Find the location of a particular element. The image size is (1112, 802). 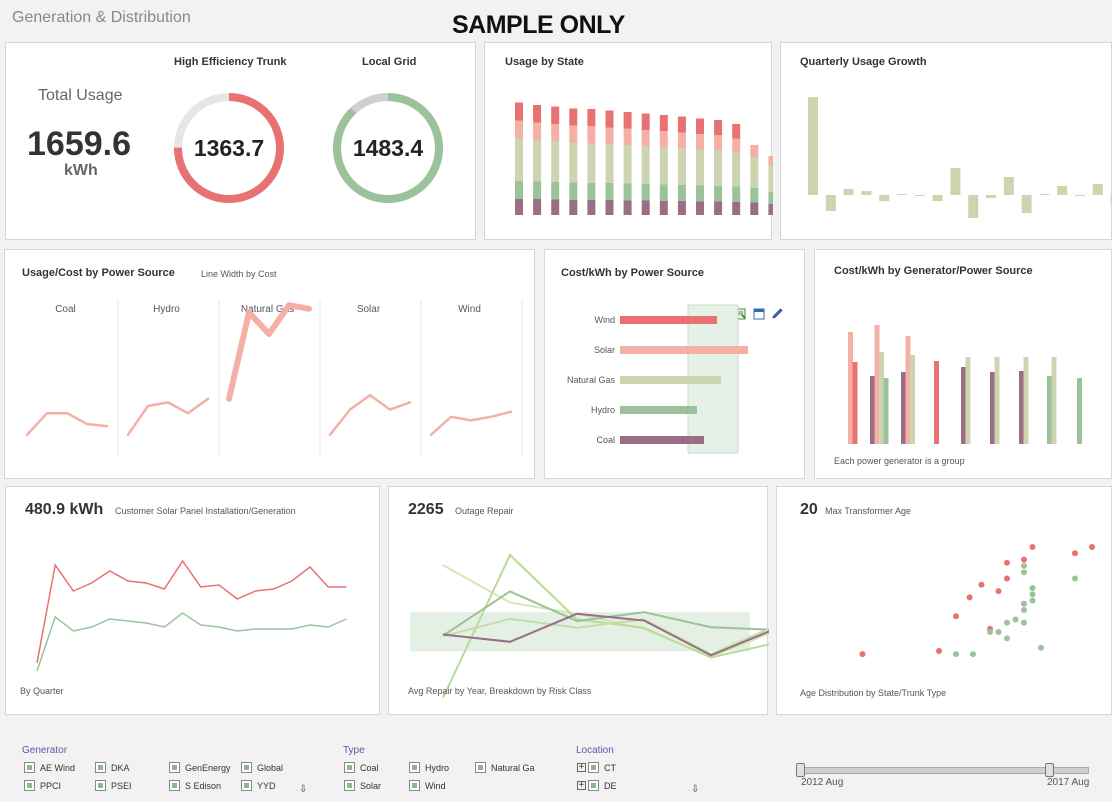

quarterly-growth-panel: Quarterly Usage Growth is located at coordinates (946, 141).